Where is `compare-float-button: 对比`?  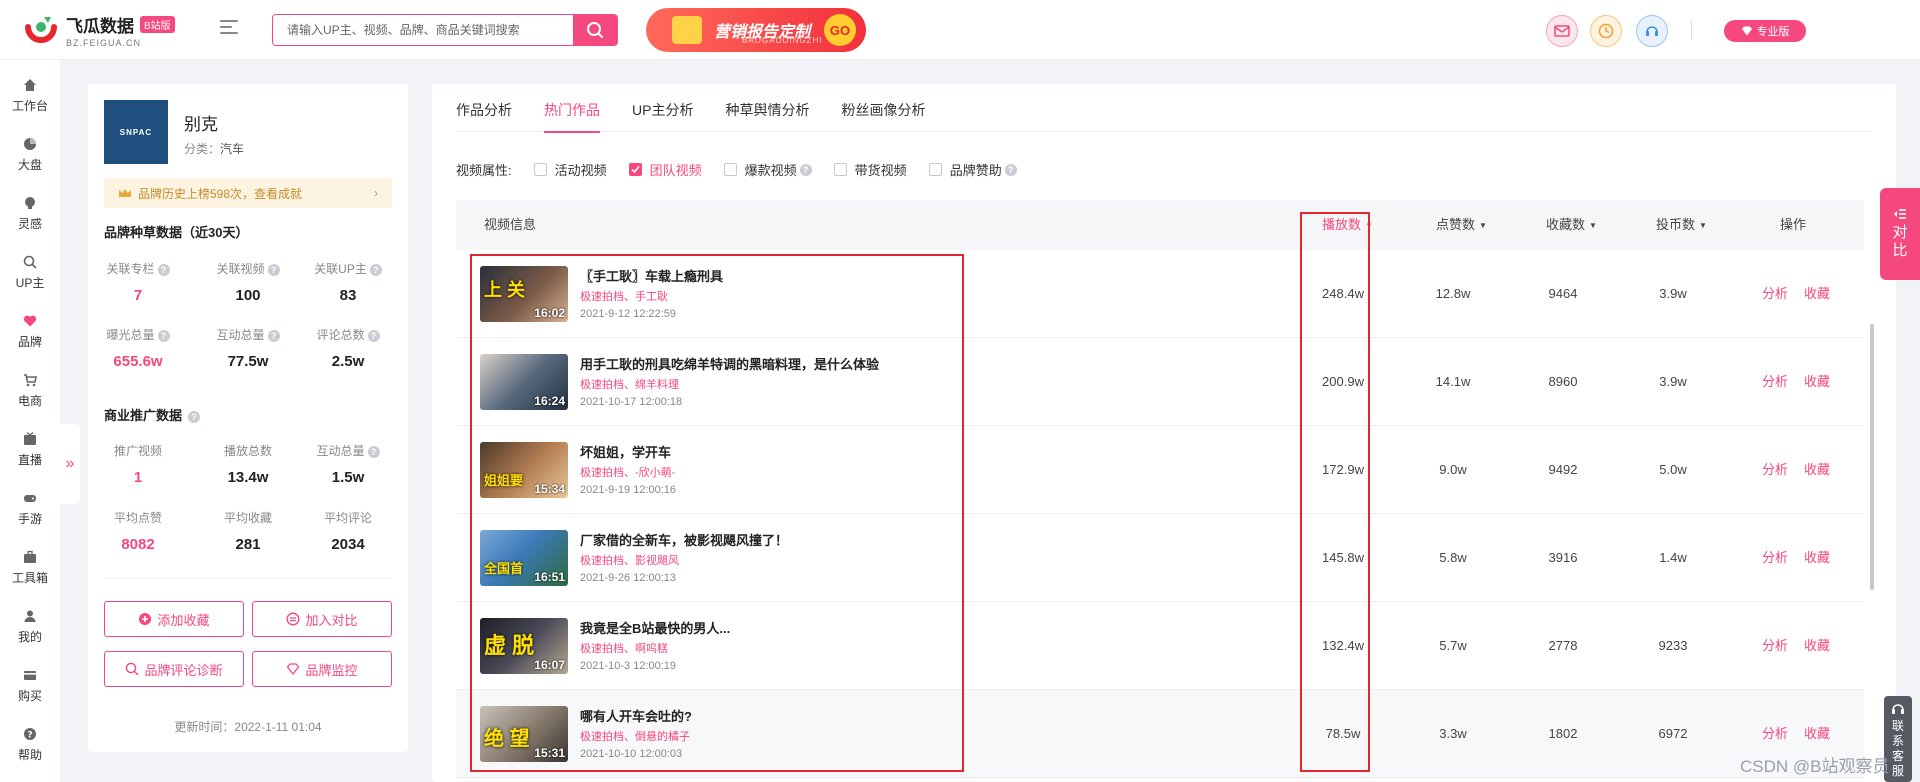 compare-float-button: 对比 is located at coordinates (1900, 234).